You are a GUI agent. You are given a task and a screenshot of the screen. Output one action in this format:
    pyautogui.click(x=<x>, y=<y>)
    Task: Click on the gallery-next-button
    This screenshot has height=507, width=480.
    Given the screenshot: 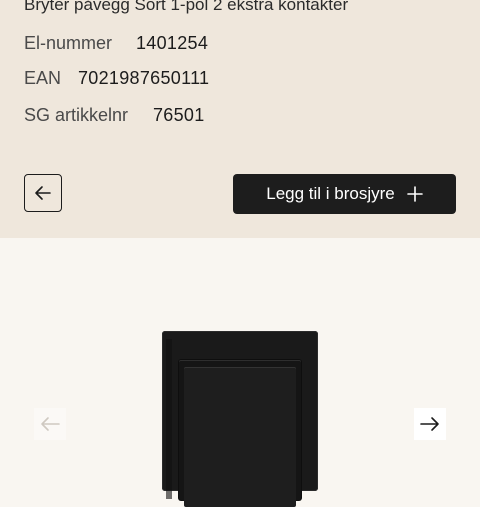 What is the action you would take?
    pyautogui.click(x=430, y=424)
    